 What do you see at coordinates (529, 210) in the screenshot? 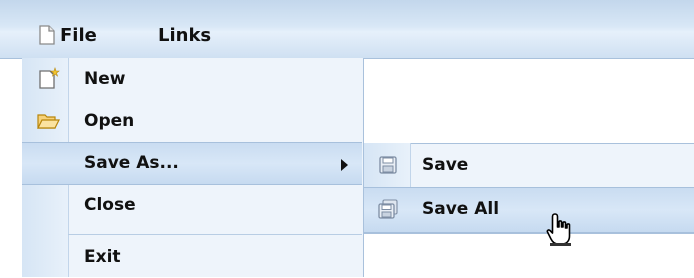
I see `submenu-item-save-all: Save All` at bounding box center [529, 210].